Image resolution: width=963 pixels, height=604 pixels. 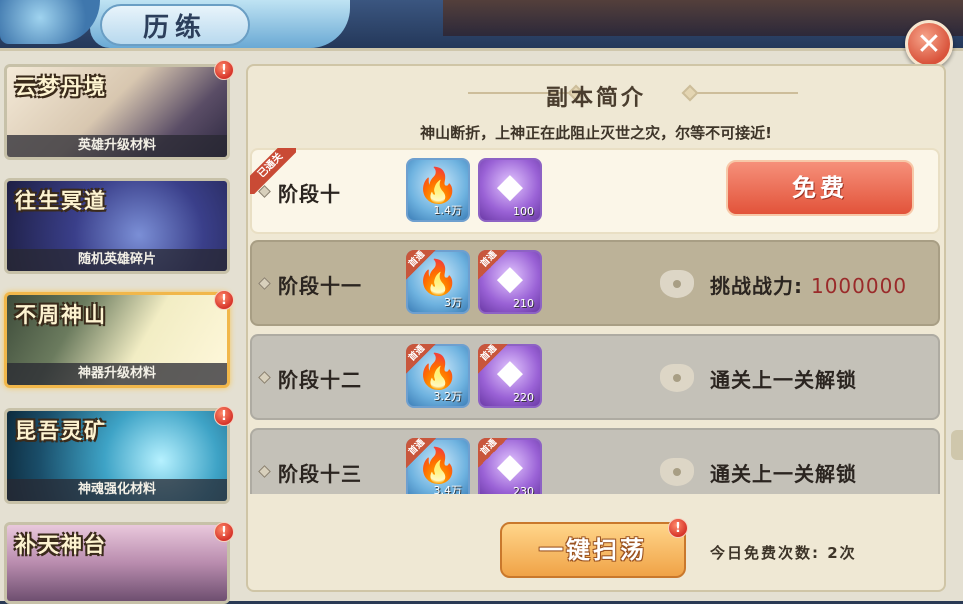 I want to click on free-count-text: 今日免费次数: 2次, so click(x=783, y=553).